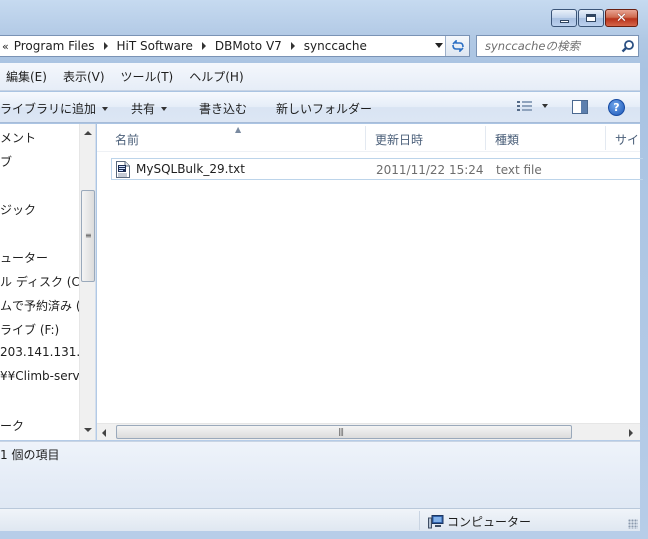 This screenshot has height=539, width=648. What do you see at coordinates (320, 519) in the screenshot?
I see `status-bar: コンピューター` at bounding box center [320, 519].